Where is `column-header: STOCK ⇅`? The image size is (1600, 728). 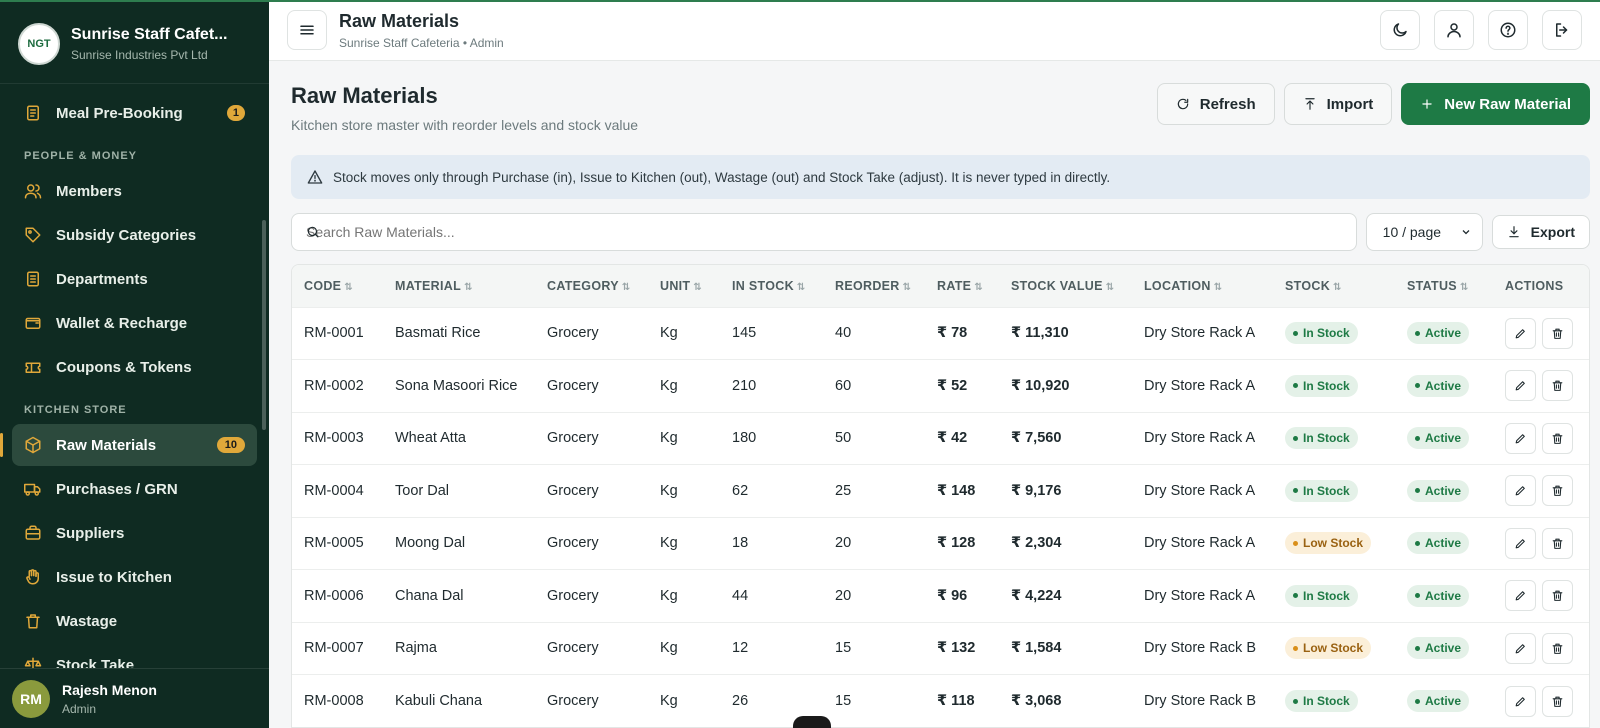 column-header: STOCK ⇅ is located at coordinates (1334, 286).